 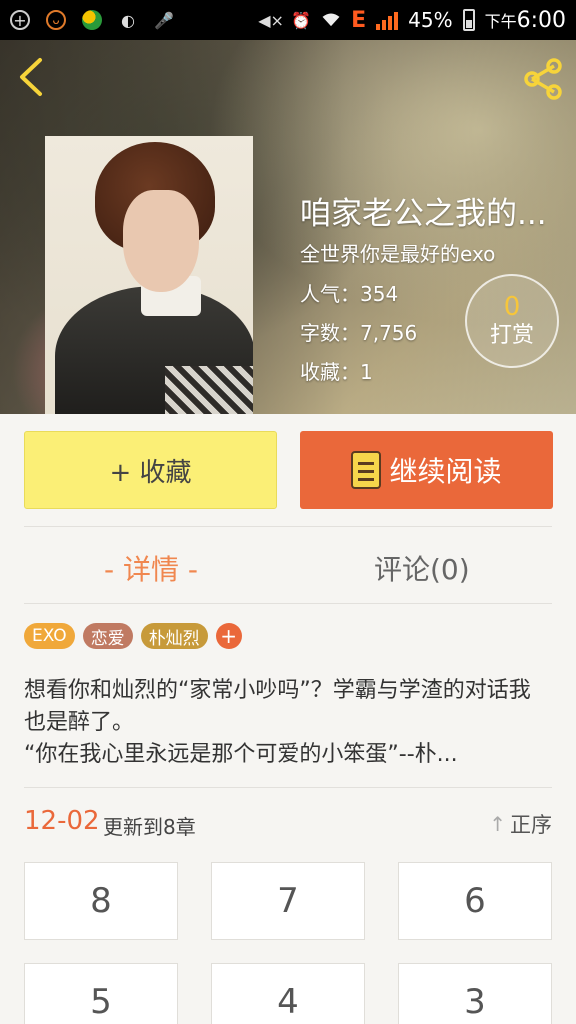 What do you see at coordinates (149, 275) in the screenshot?
I see `book-cover-image` at bounding box center [149, 275].